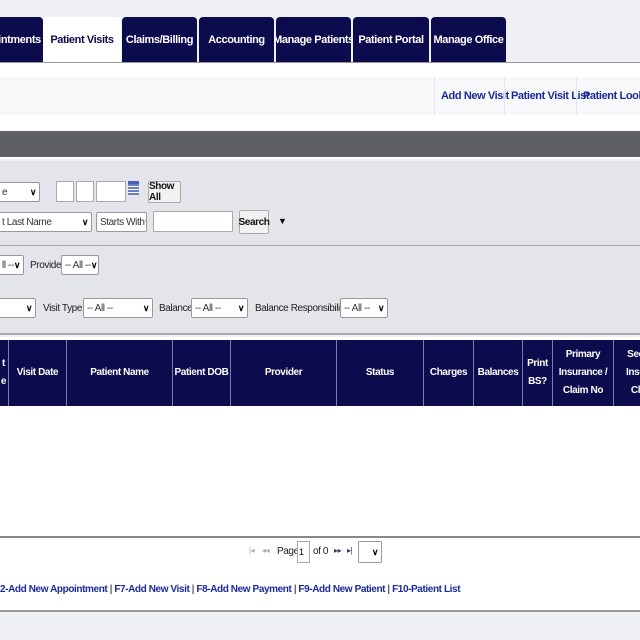  What do you see at coordinates (4, 373) in the screenshot?
I see `column-visit-type: t e` at bounding box center [4, 373].